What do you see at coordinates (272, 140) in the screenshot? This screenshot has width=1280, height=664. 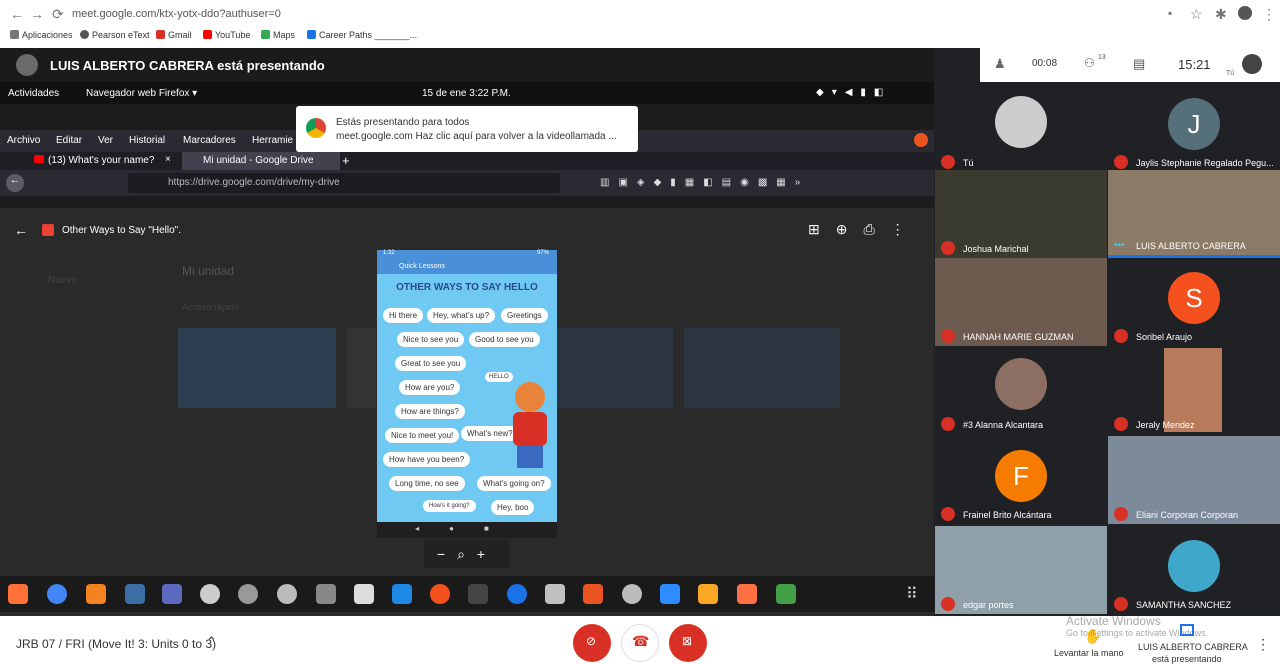 I see `menu-herramientas: Herramie` at bounding box center [272, 140].